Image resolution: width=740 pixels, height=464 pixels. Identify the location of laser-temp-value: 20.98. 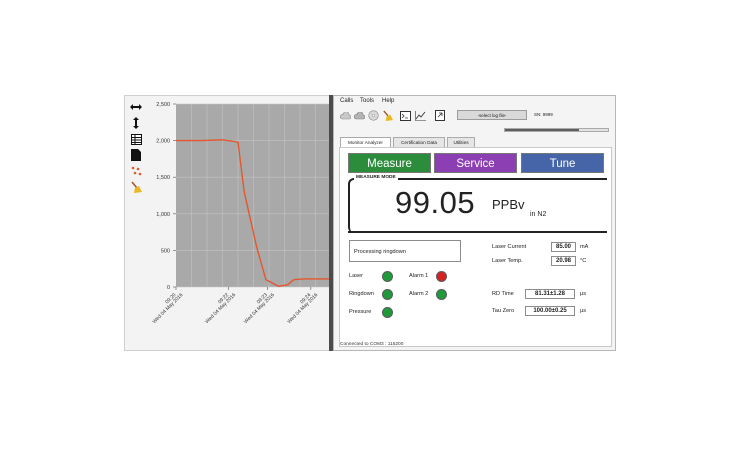
(563, 261).